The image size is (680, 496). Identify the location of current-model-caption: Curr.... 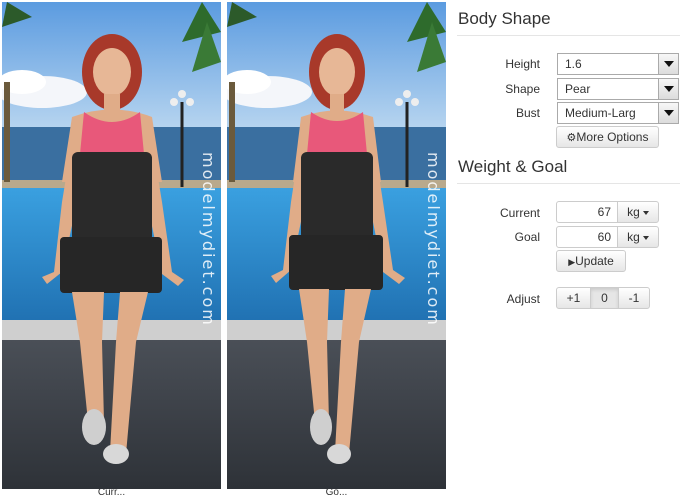
(111, 492).